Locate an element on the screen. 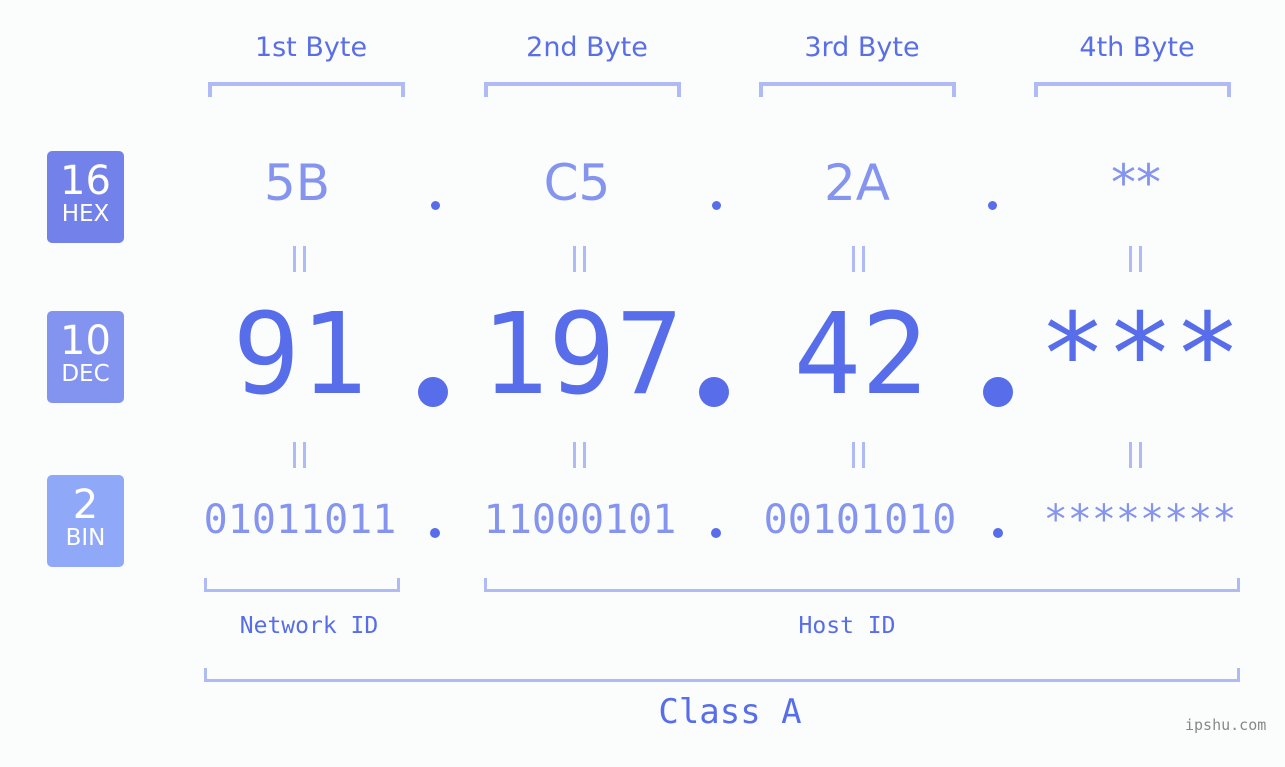 The width and height of the screenshot is (1285, 767). bin-byte-1: 01011011 is located at coordinates (300, 520).